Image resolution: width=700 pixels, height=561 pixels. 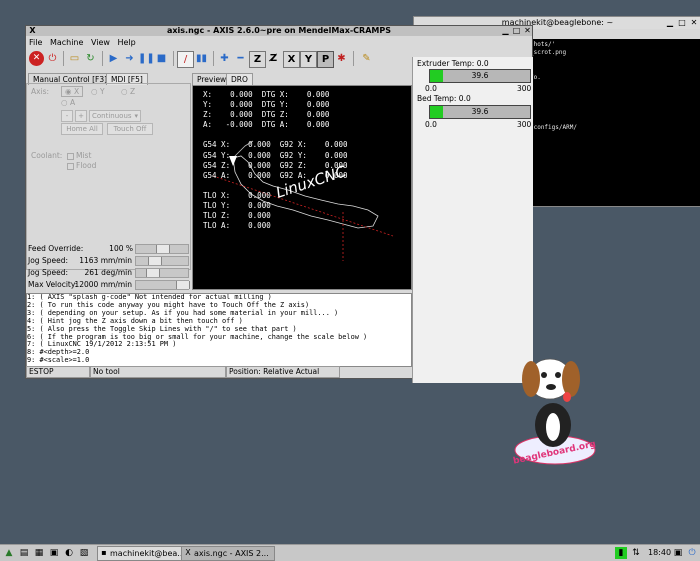 I want to click on jog-plus-button: +, so click(x=81, y=116).